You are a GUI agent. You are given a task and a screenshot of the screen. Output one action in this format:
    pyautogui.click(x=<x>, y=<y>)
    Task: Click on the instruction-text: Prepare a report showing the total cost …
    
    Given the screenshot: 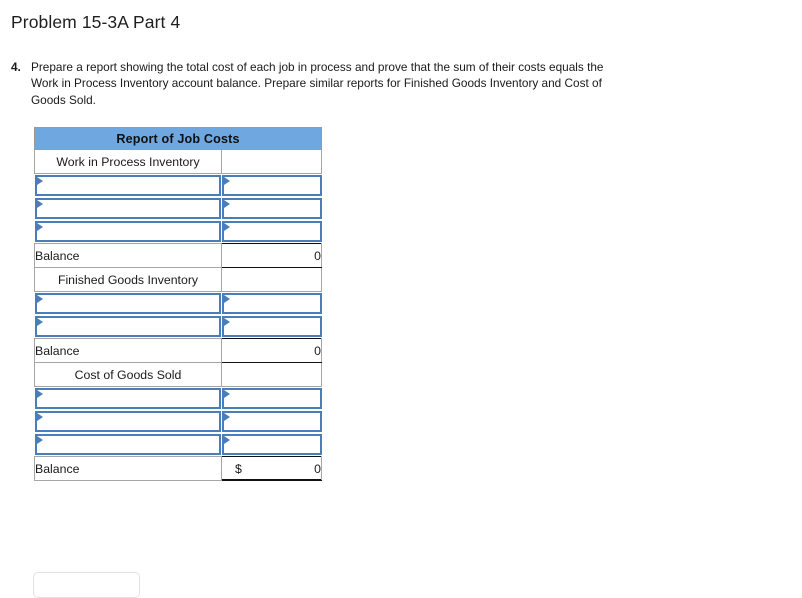 What is the action you would take?
    pyautogui.click(x=317, y=83)
    